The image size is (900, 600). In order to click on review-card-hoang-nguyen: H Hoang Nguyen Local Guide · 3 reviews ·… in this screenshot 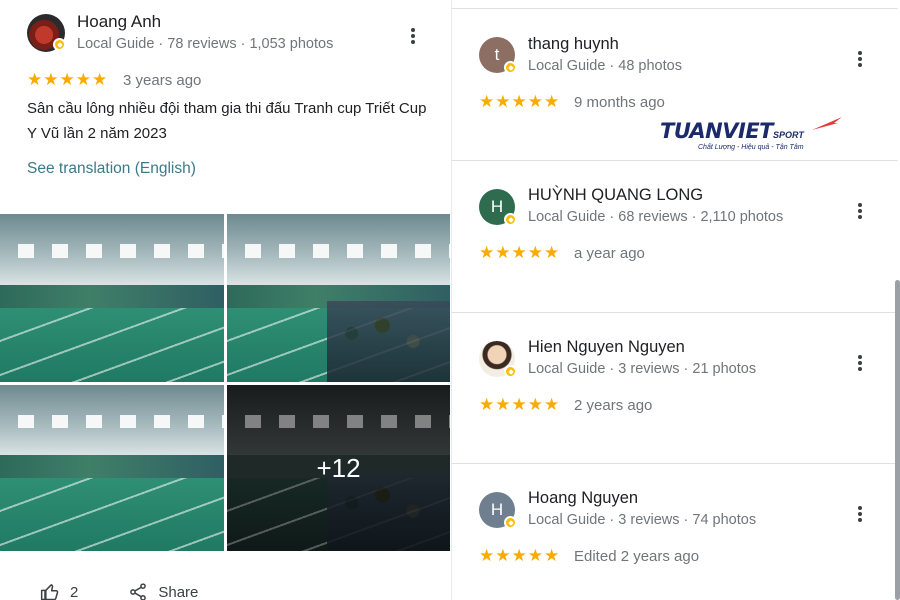, I will do `click(675, 531)`.